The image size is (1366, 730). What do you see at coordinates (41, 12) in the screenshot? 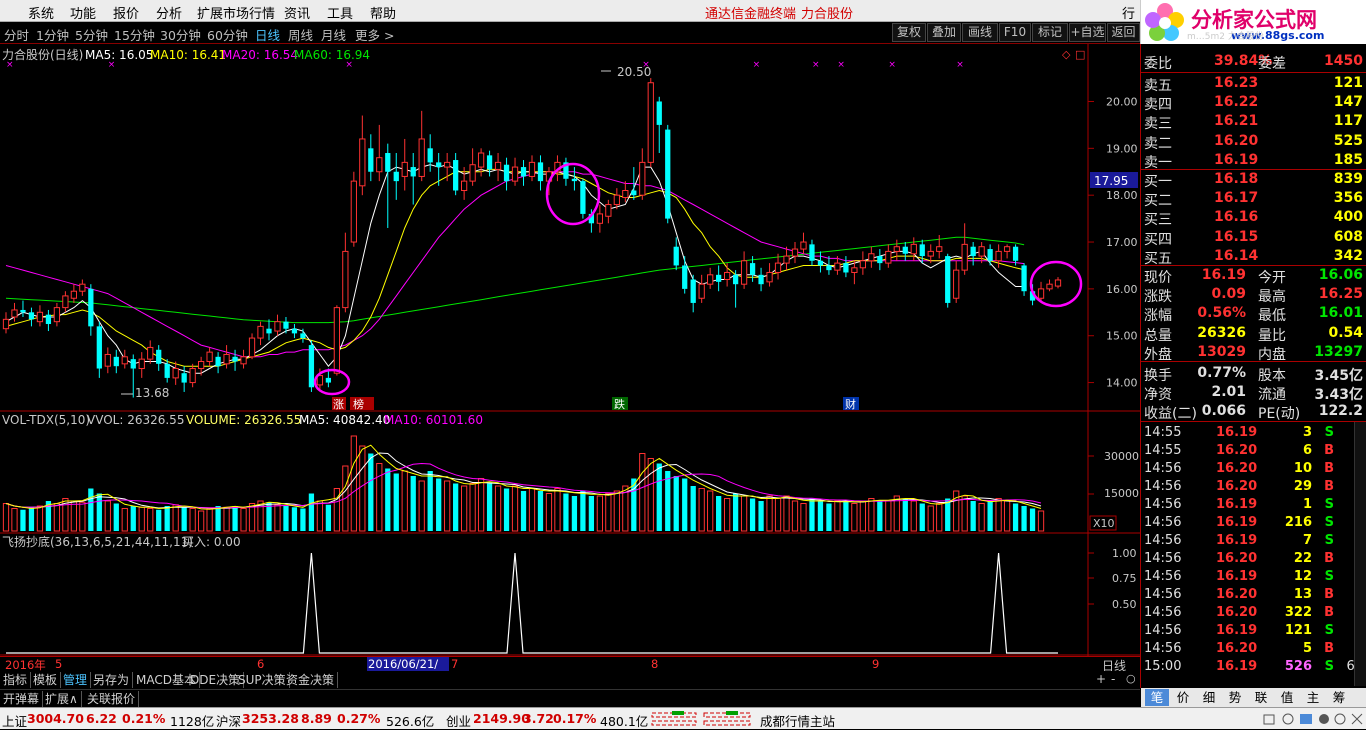
I see `menu-system: 系统` at bounding box center [41, 12].